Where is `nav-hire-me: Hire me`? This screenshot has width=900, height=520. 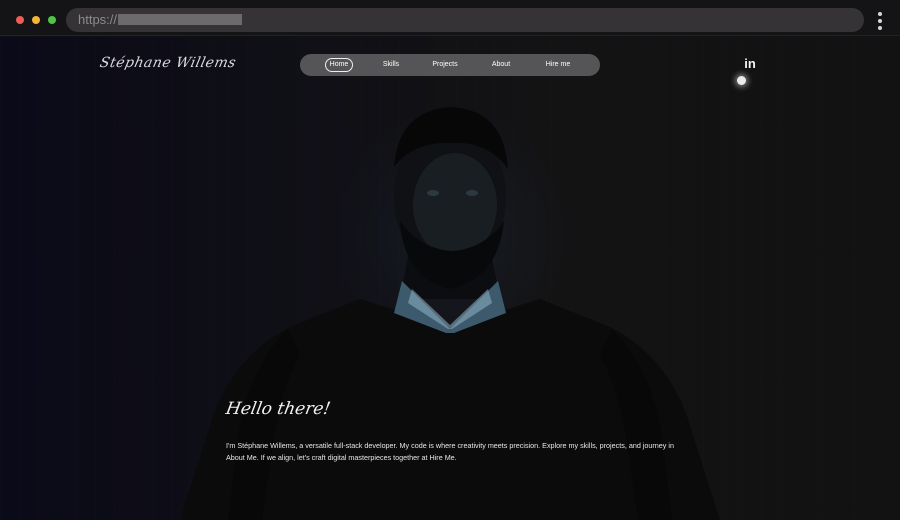
nav-hire-me: Hire me is located at coordinates (558, 65).